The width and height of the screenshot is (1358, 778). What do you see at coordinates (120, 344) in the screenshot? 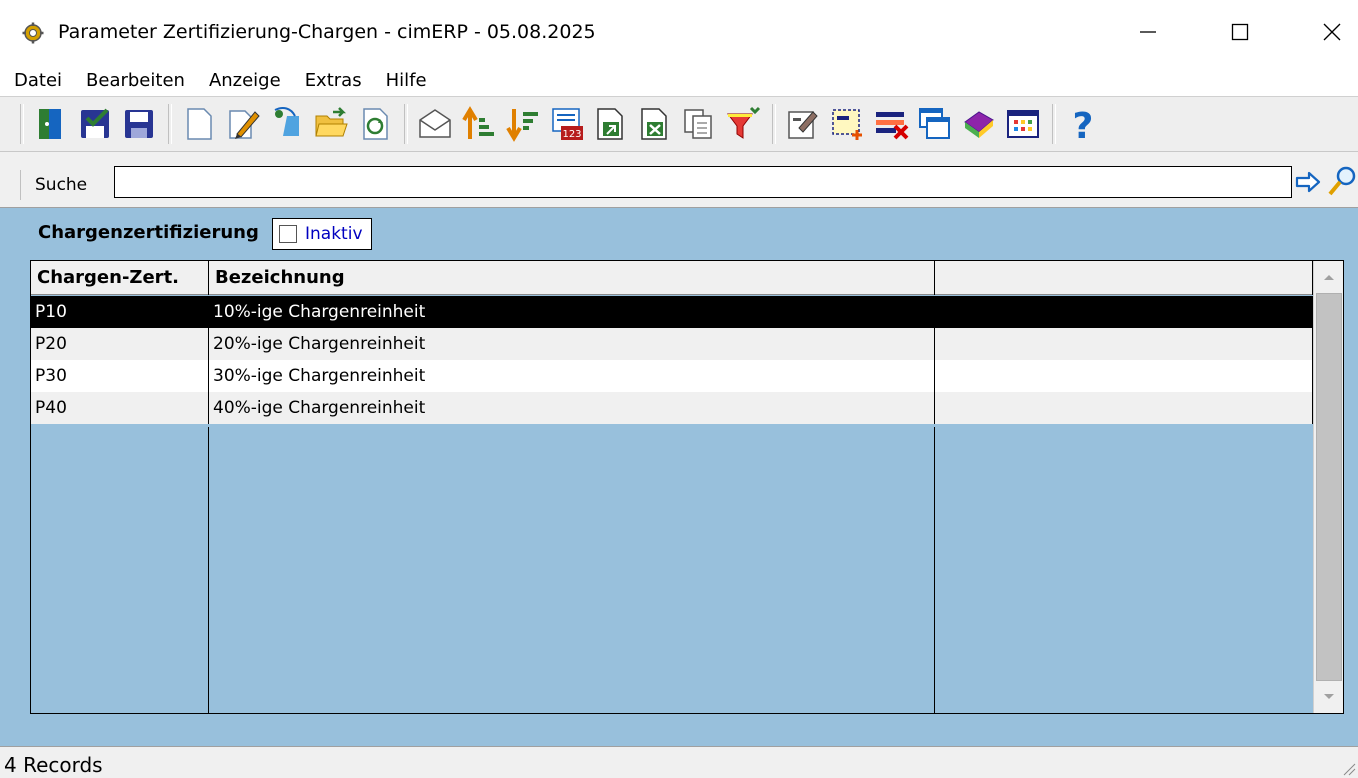
I see `cell-code: P20` at bounding box center [120, 344].